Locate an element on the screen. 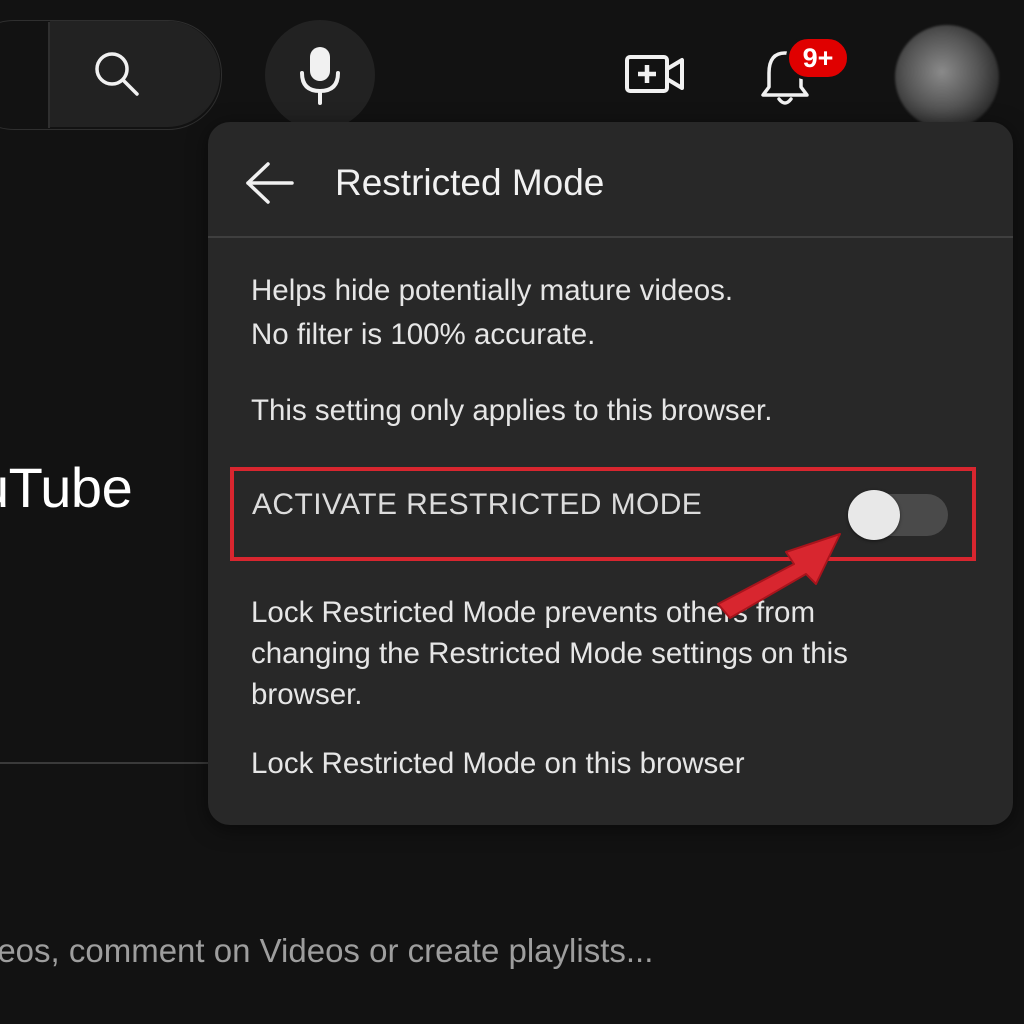 The height and width of the screenshot is (1024, 1024). search-icon is located at coordinates (117, 74).